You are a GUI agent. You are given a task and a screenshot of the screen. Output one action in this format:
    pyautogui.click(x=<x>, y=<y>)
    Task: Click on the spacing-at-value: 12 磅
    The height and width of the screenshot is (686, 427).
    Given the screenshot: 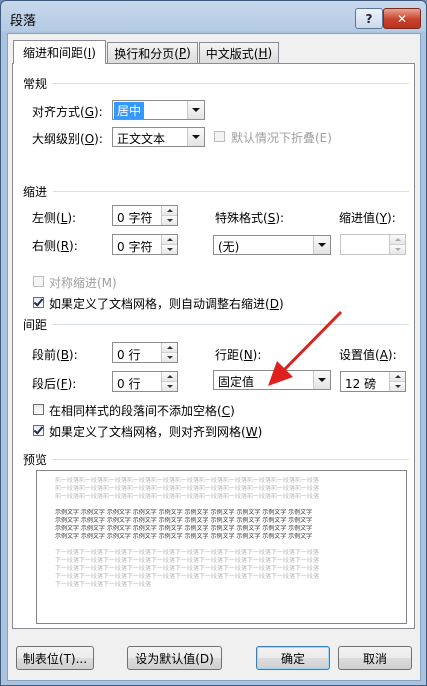 What is the action you would take?
    pyautogui.click(x=361, y=384)
    